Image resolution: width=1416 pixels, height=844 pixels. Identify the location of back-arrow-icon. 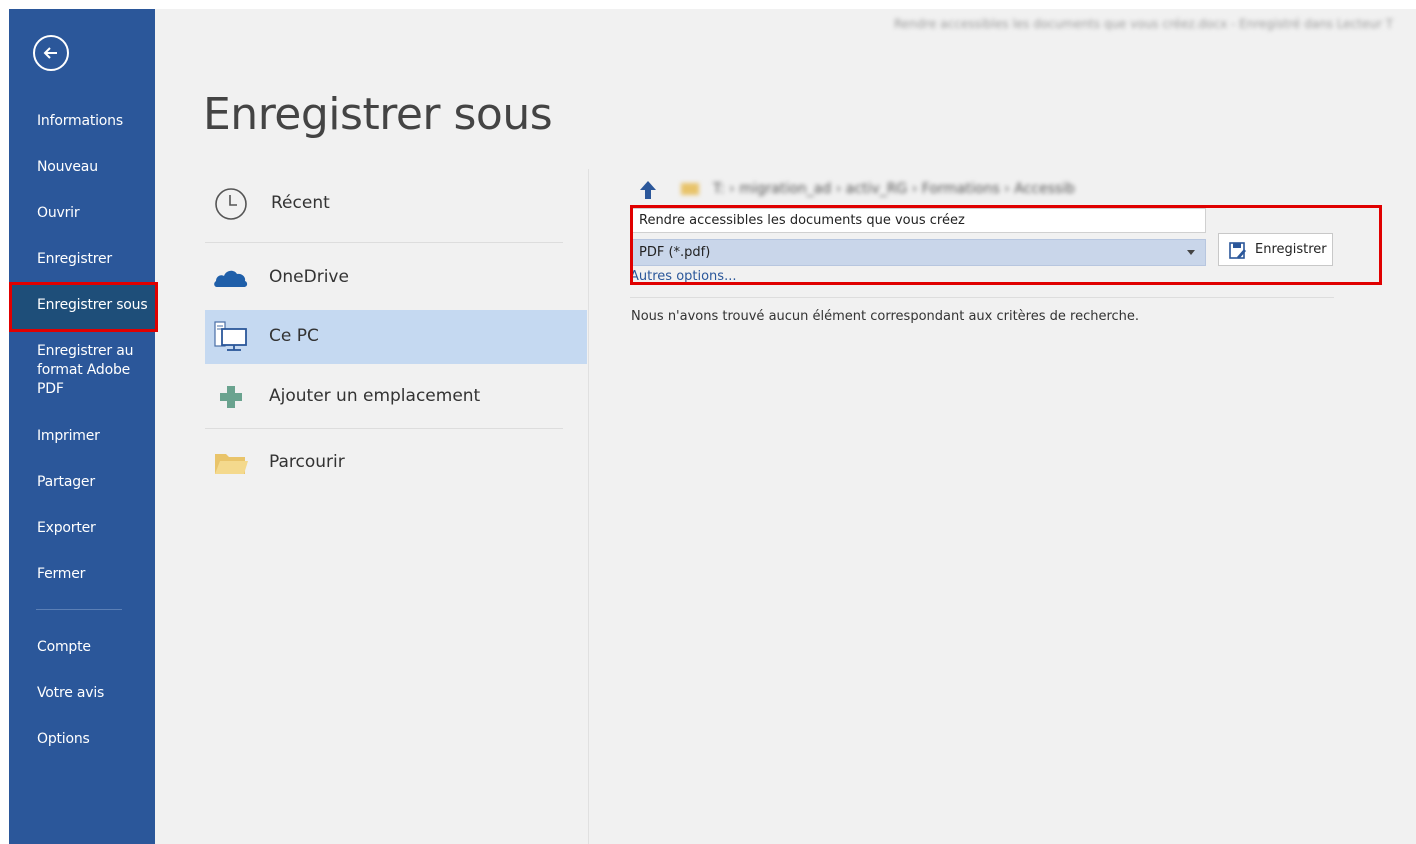
(50, 53).